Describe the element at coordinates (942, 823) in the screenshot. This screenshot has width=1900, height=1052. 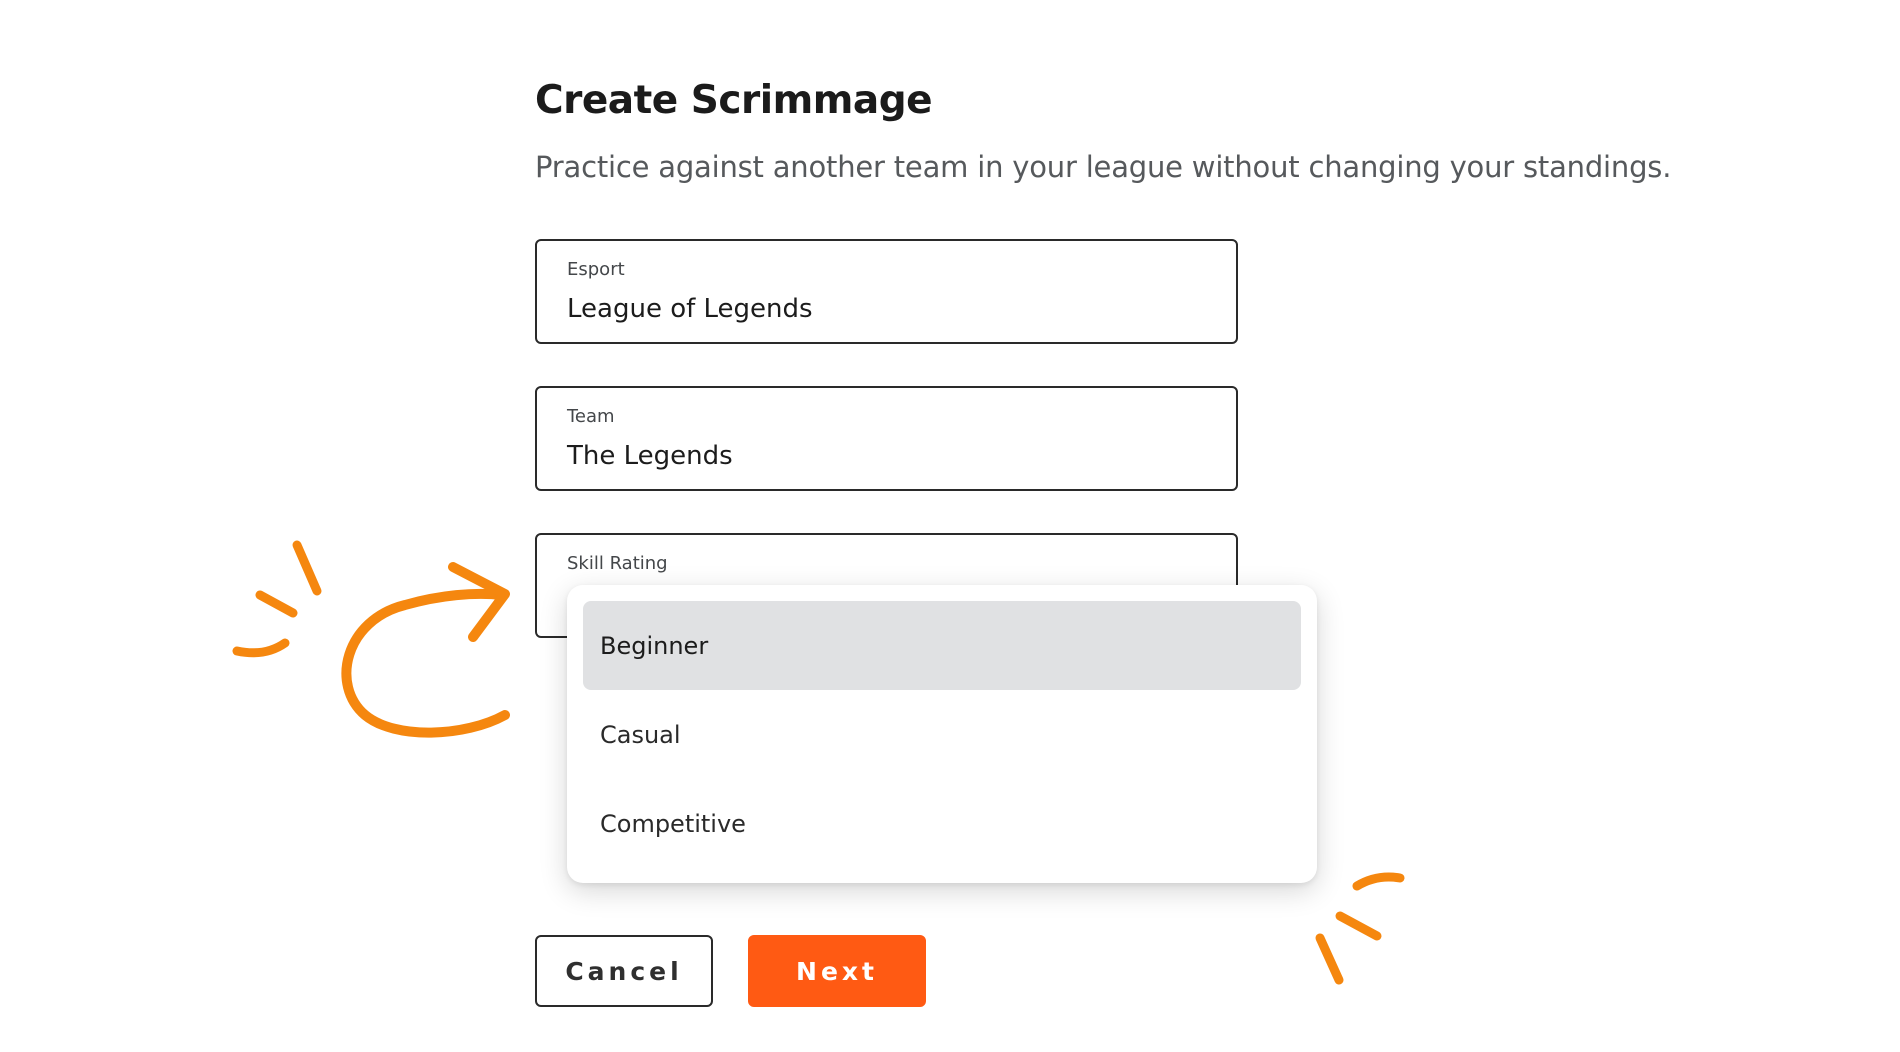
I see `option-competitive: Competitive` at that location.